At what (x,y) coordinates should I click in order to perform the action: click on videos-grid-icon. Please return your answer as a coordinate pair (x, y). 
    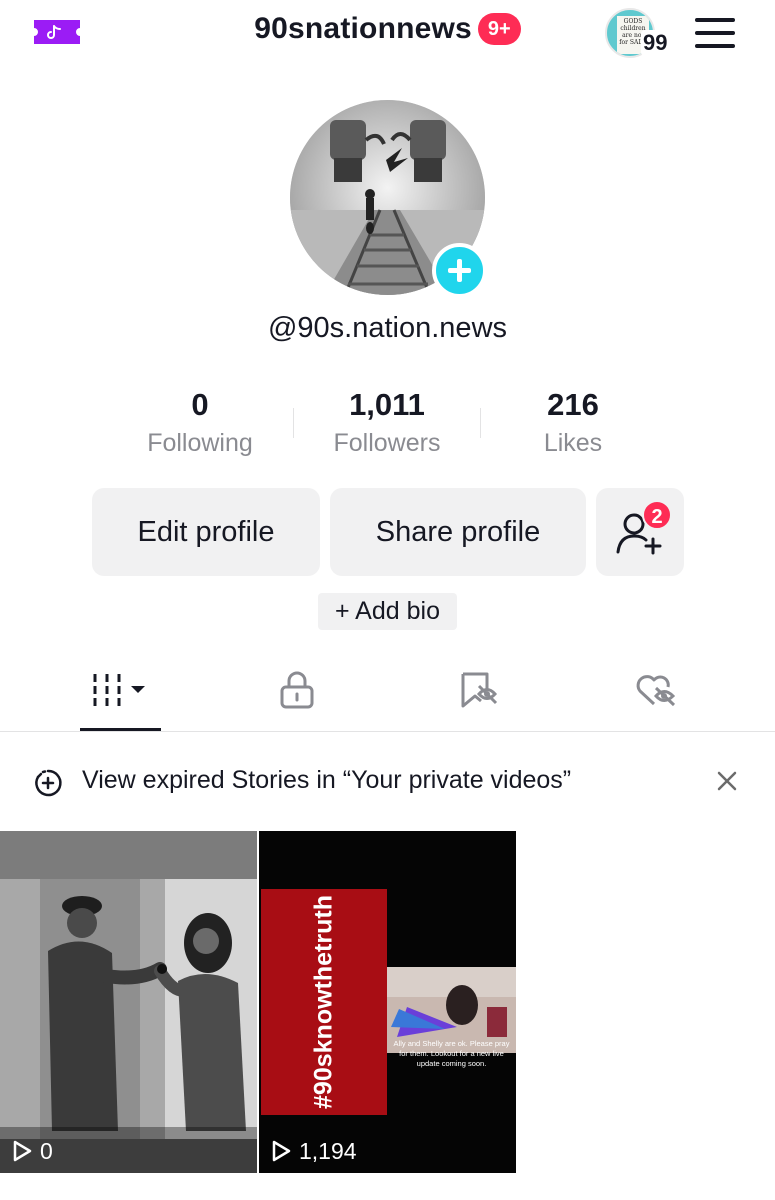
    Looking at the image, I should click on (119, 690).